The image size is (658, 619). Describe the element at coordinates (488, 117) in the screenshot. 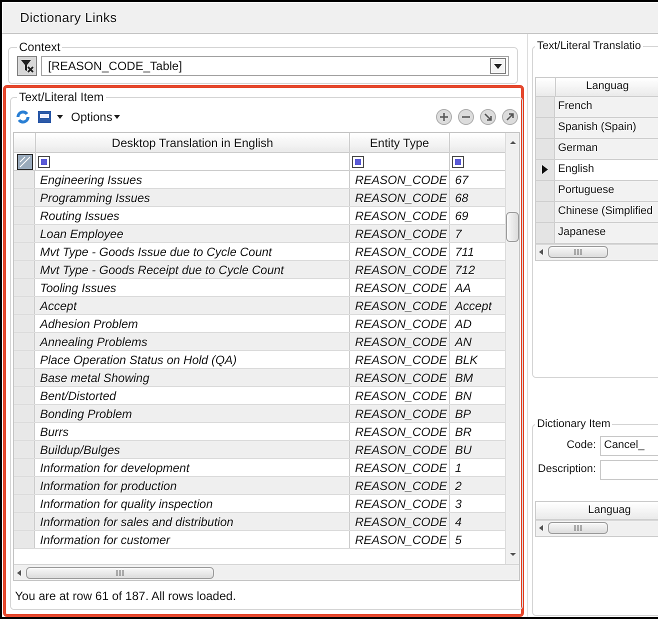

I see `export-icon` at that location.